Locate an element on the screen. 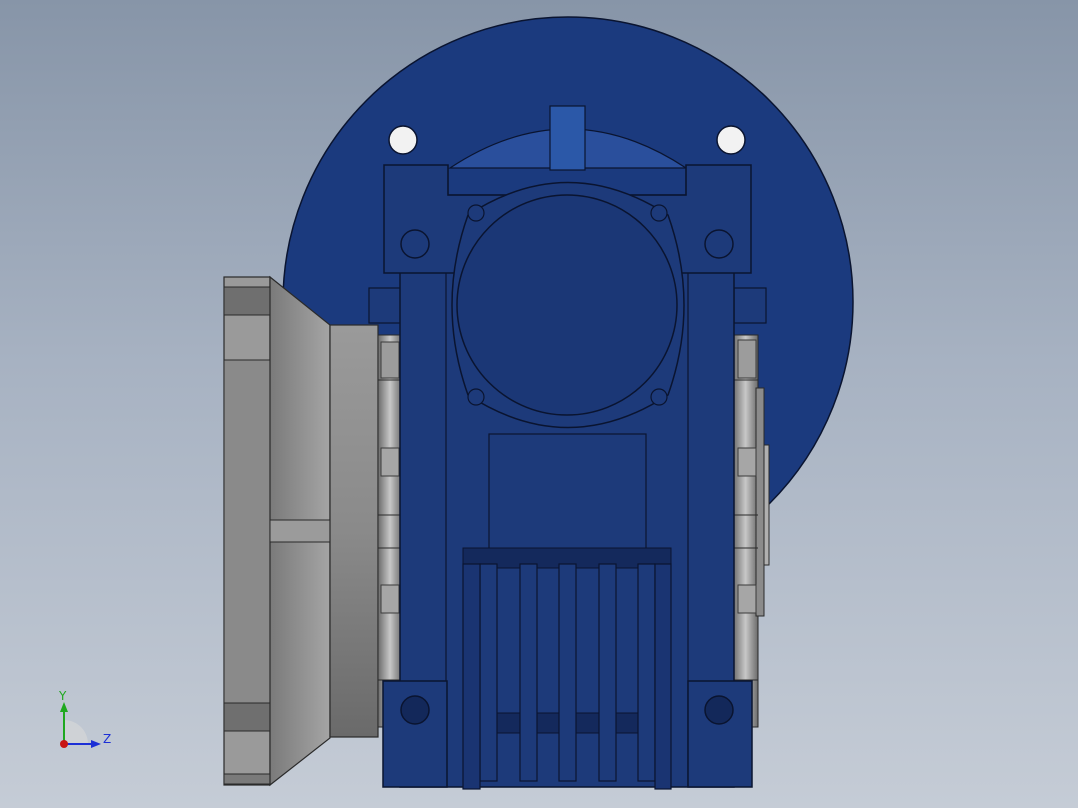 This screenshot has width=1078, height=808. orientation-triad: Y Z is located at coordinates (84, 718).